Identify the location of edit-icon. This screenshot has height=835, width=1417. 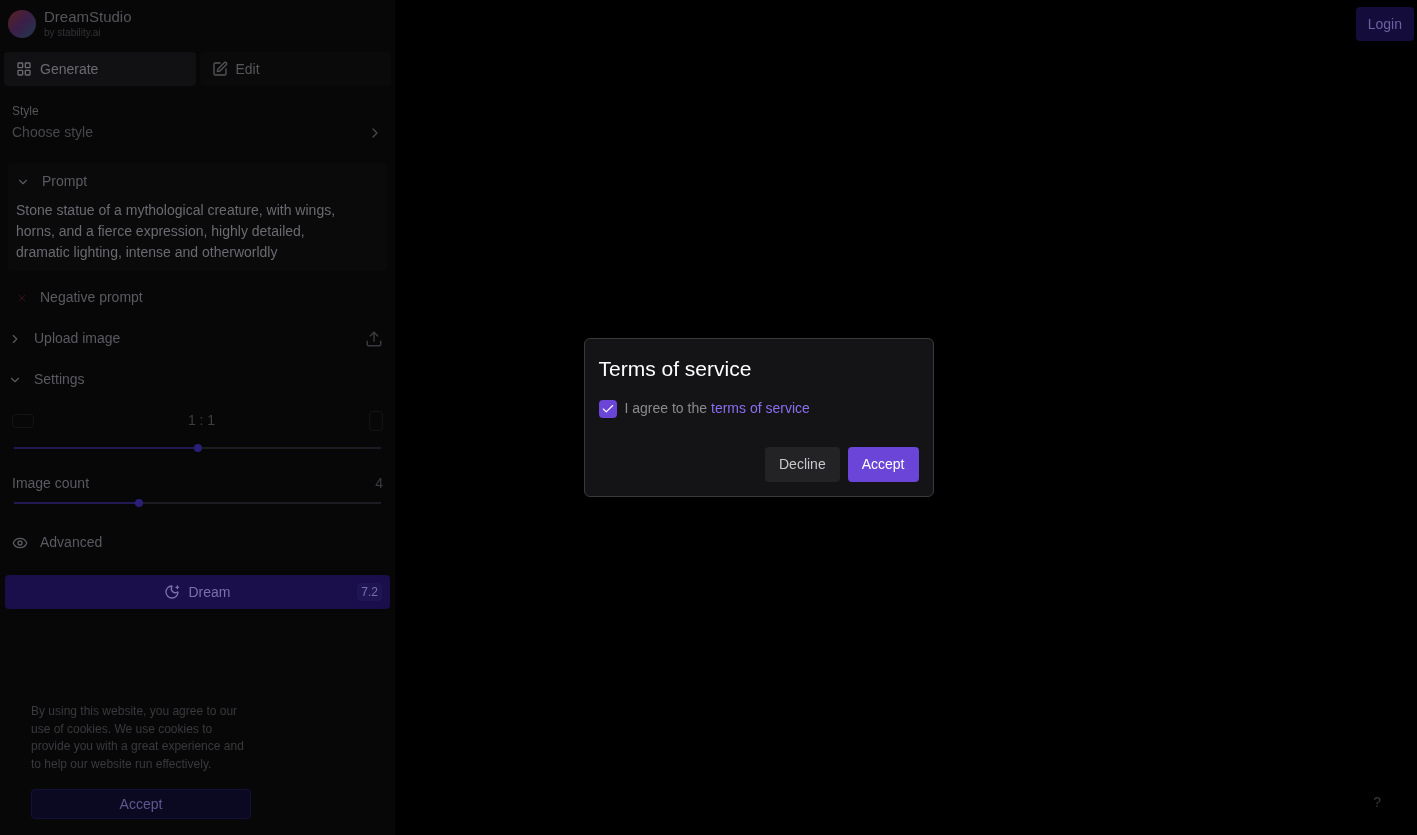
(219, 69).